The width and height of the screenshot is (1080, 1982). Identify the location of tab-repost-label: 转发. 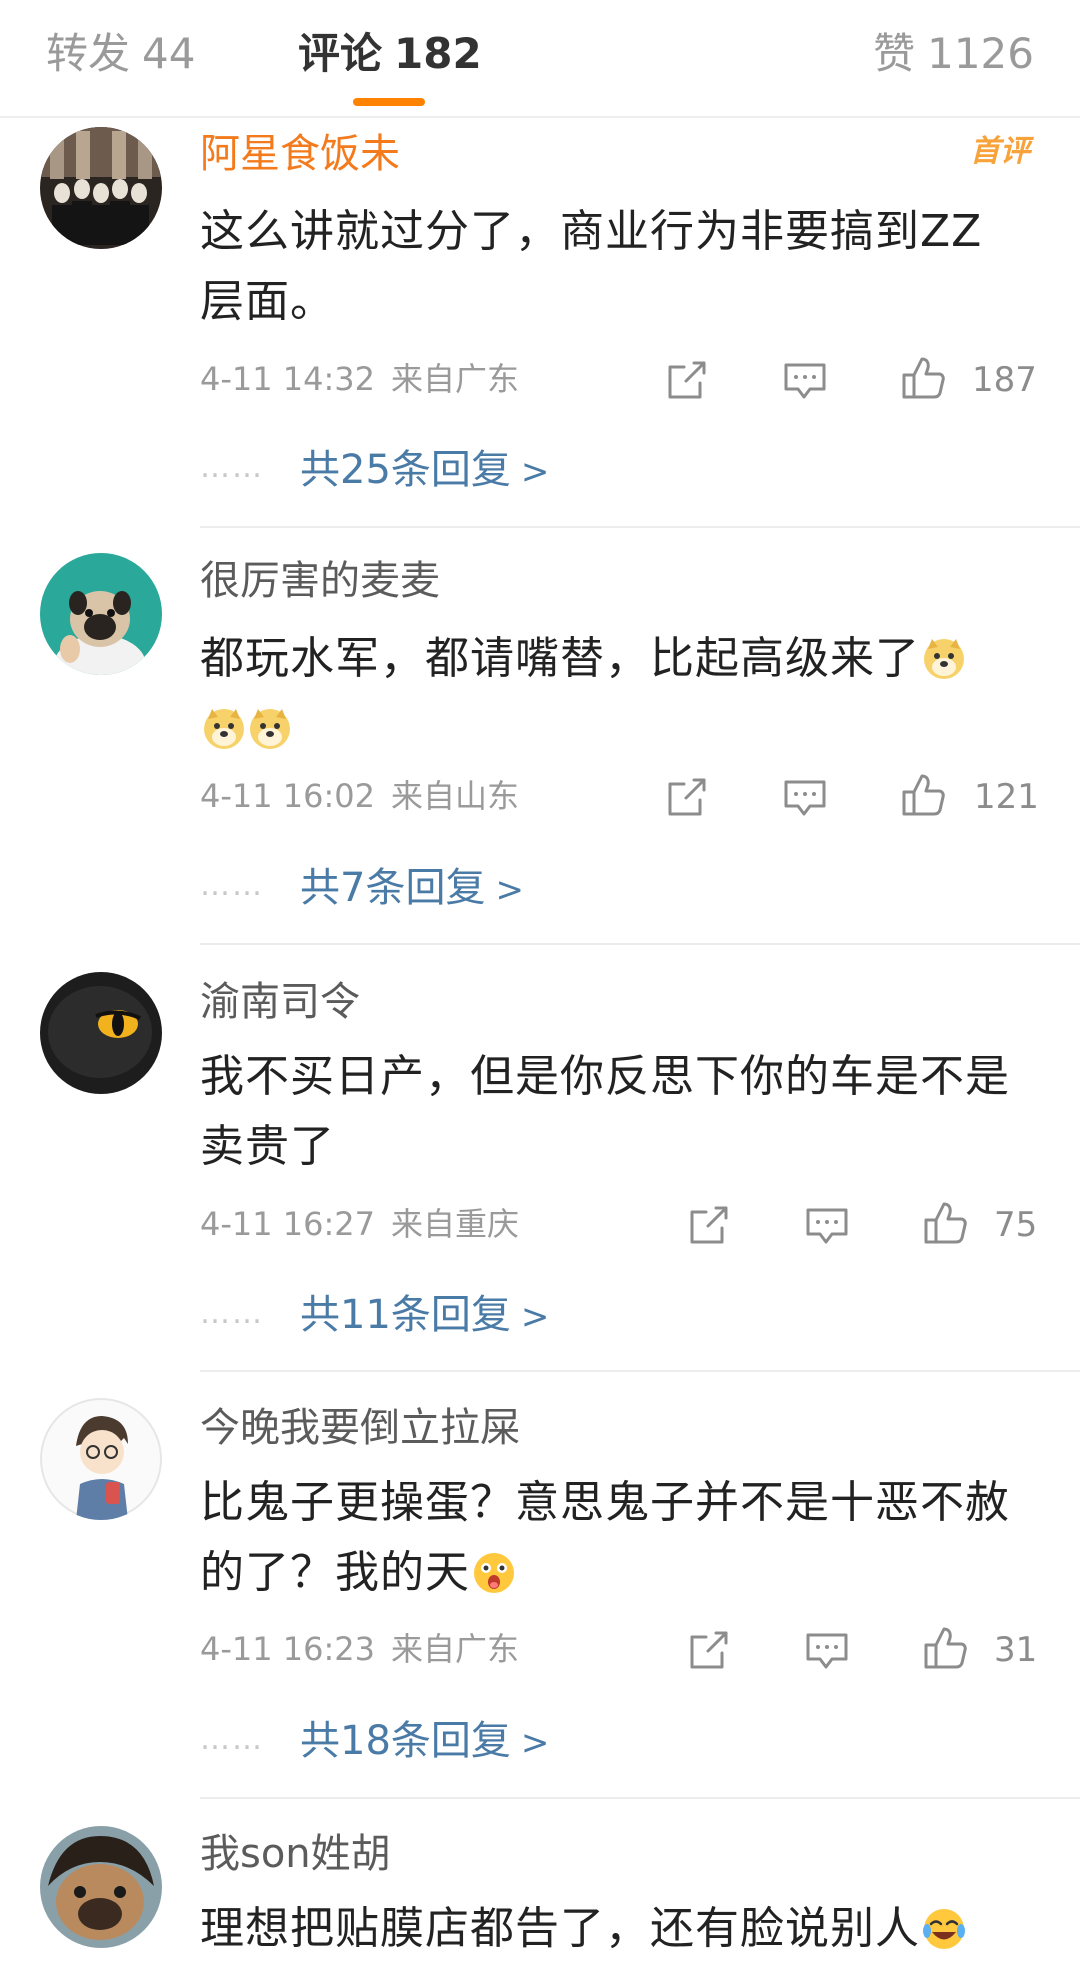
(88, 53).